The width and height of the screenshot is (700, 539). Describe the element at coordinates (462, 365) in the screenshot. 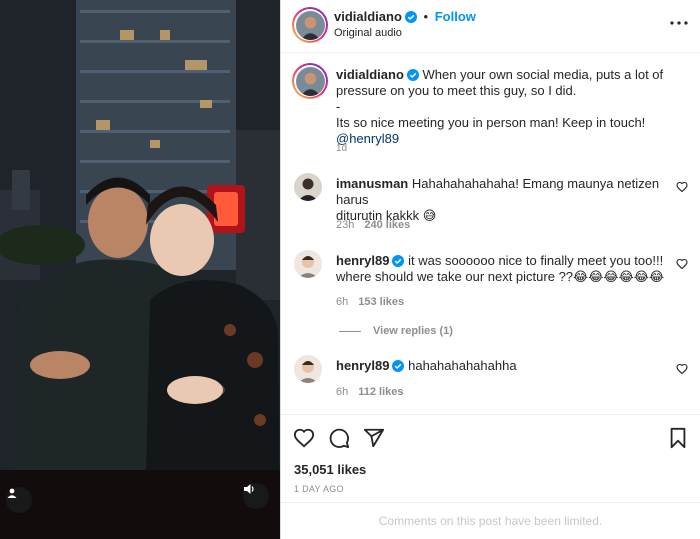

I see `comment-text: hahahahahahahha` at that location.